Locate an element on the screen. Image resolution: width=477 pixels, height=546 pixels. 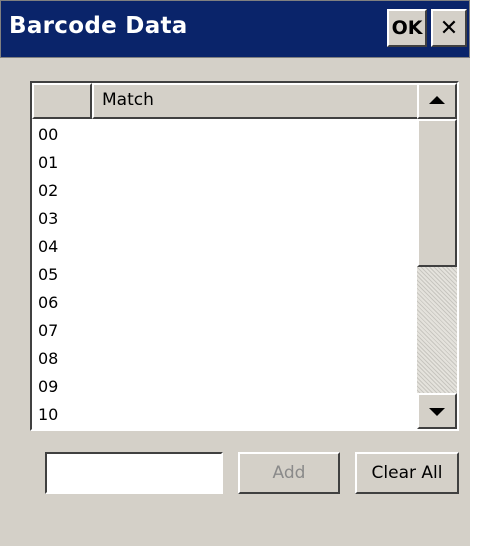
list-item: 02 is located at coordinates (225, 191).